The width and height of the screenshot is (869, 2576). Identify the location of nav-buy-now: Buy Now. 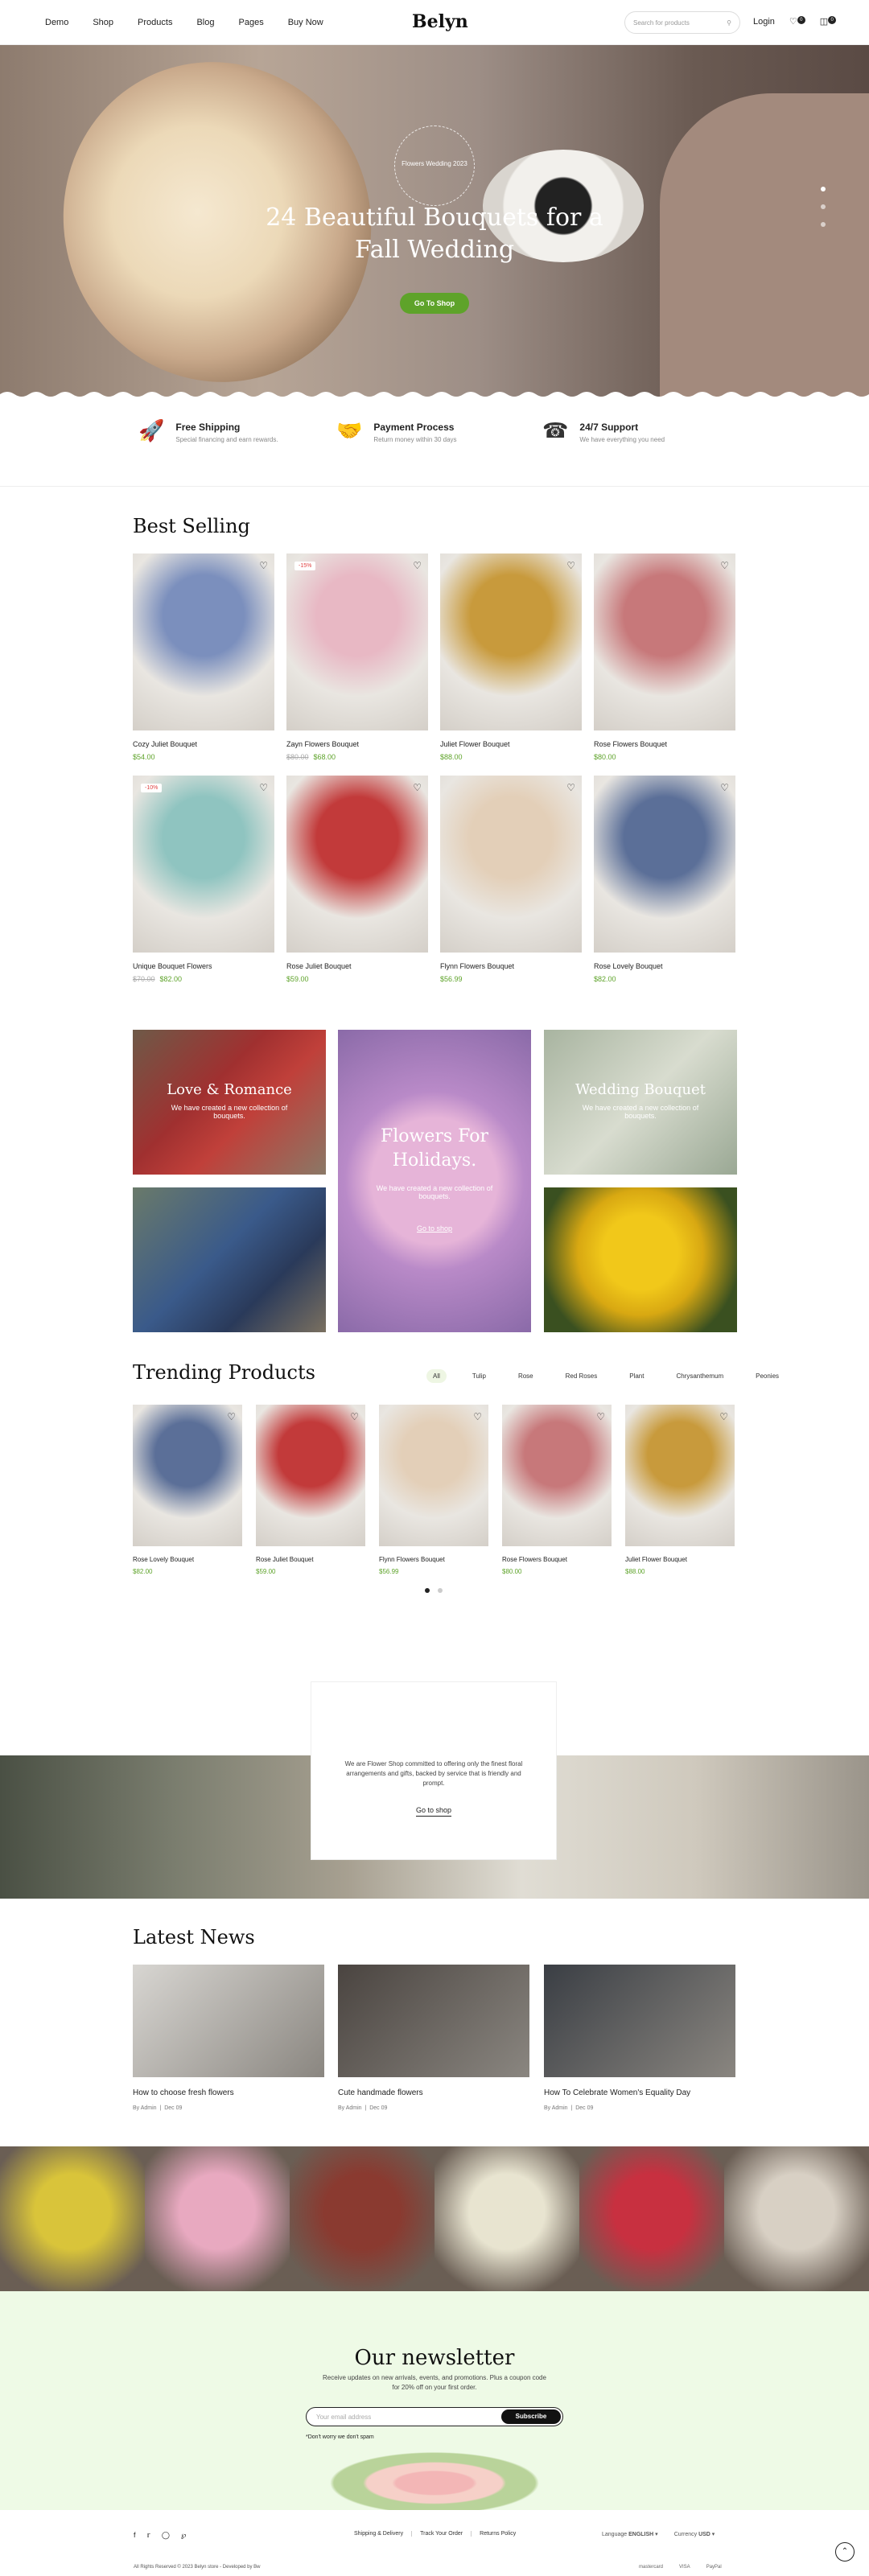
(305, 22).